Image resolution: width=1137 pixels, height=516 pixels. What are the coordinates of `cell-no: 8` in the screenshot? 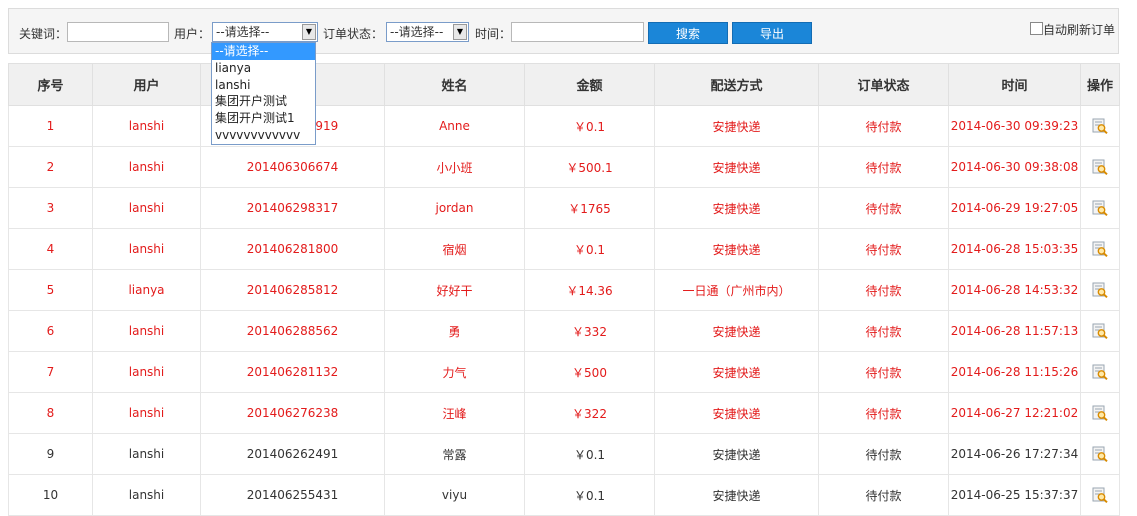 It's located at (50, 413).